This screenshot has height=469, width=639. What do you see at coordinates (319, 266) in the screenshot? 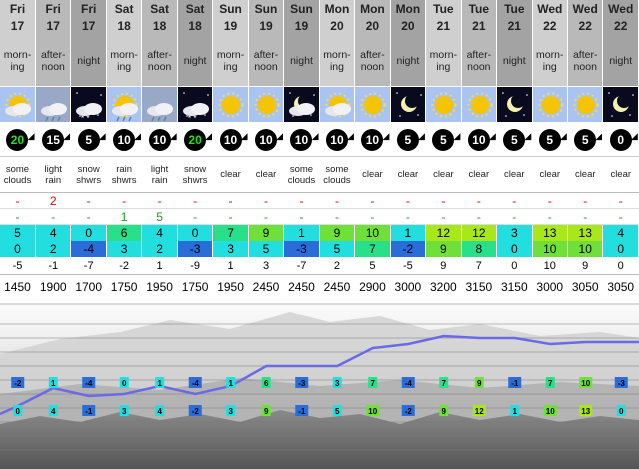
I see `wind-chill-row: -5 -1 -7 -2 1 -9 1 3 -7 2 5 -5 9 7 0 10 9 0` at bounding box center [319, 266].